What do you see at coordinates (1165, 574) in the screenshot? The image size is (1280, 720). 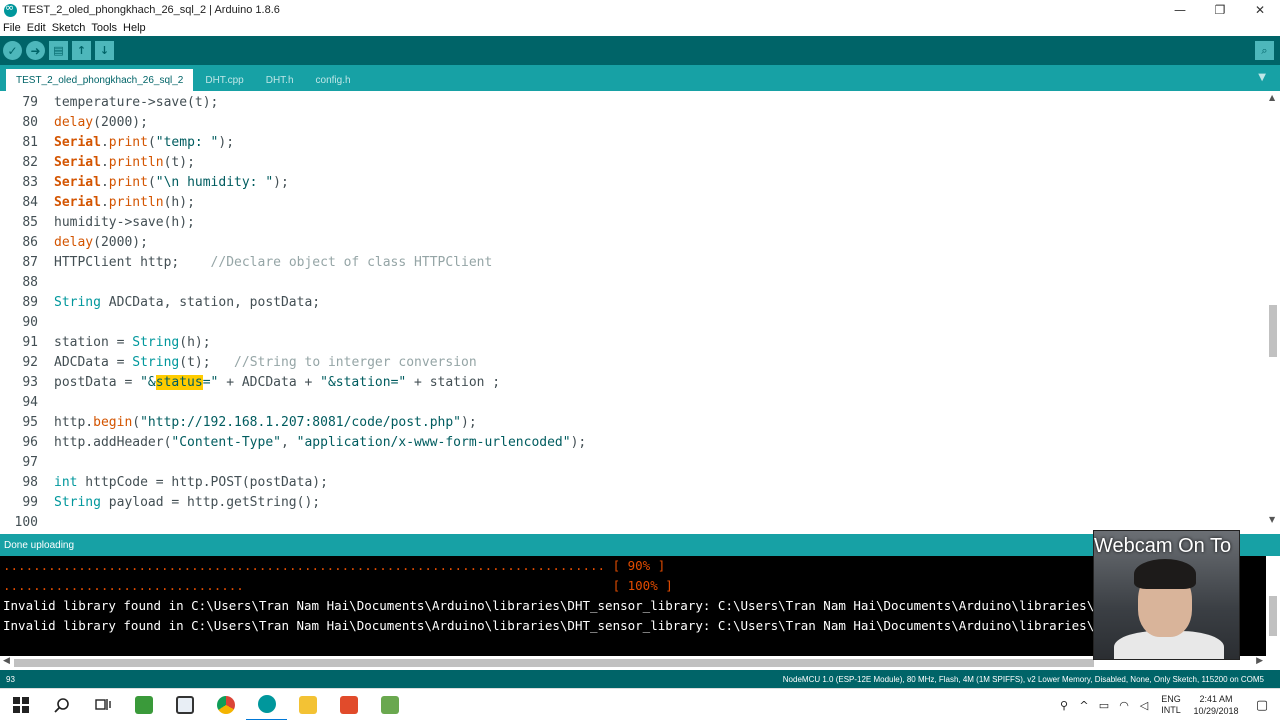 I see `webcam-person-hair` at bounding box center [1165, 574].